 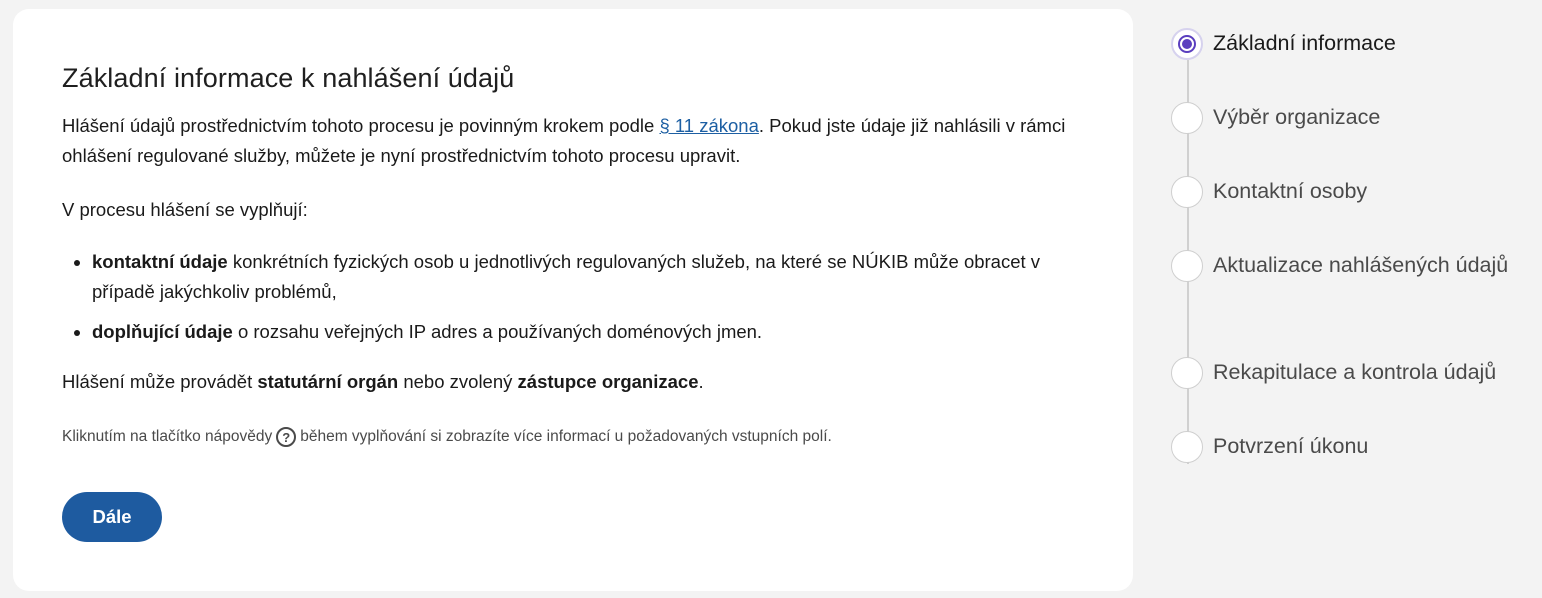 I want to click on step-label: Základní informace, so click(x=1304, y=43).